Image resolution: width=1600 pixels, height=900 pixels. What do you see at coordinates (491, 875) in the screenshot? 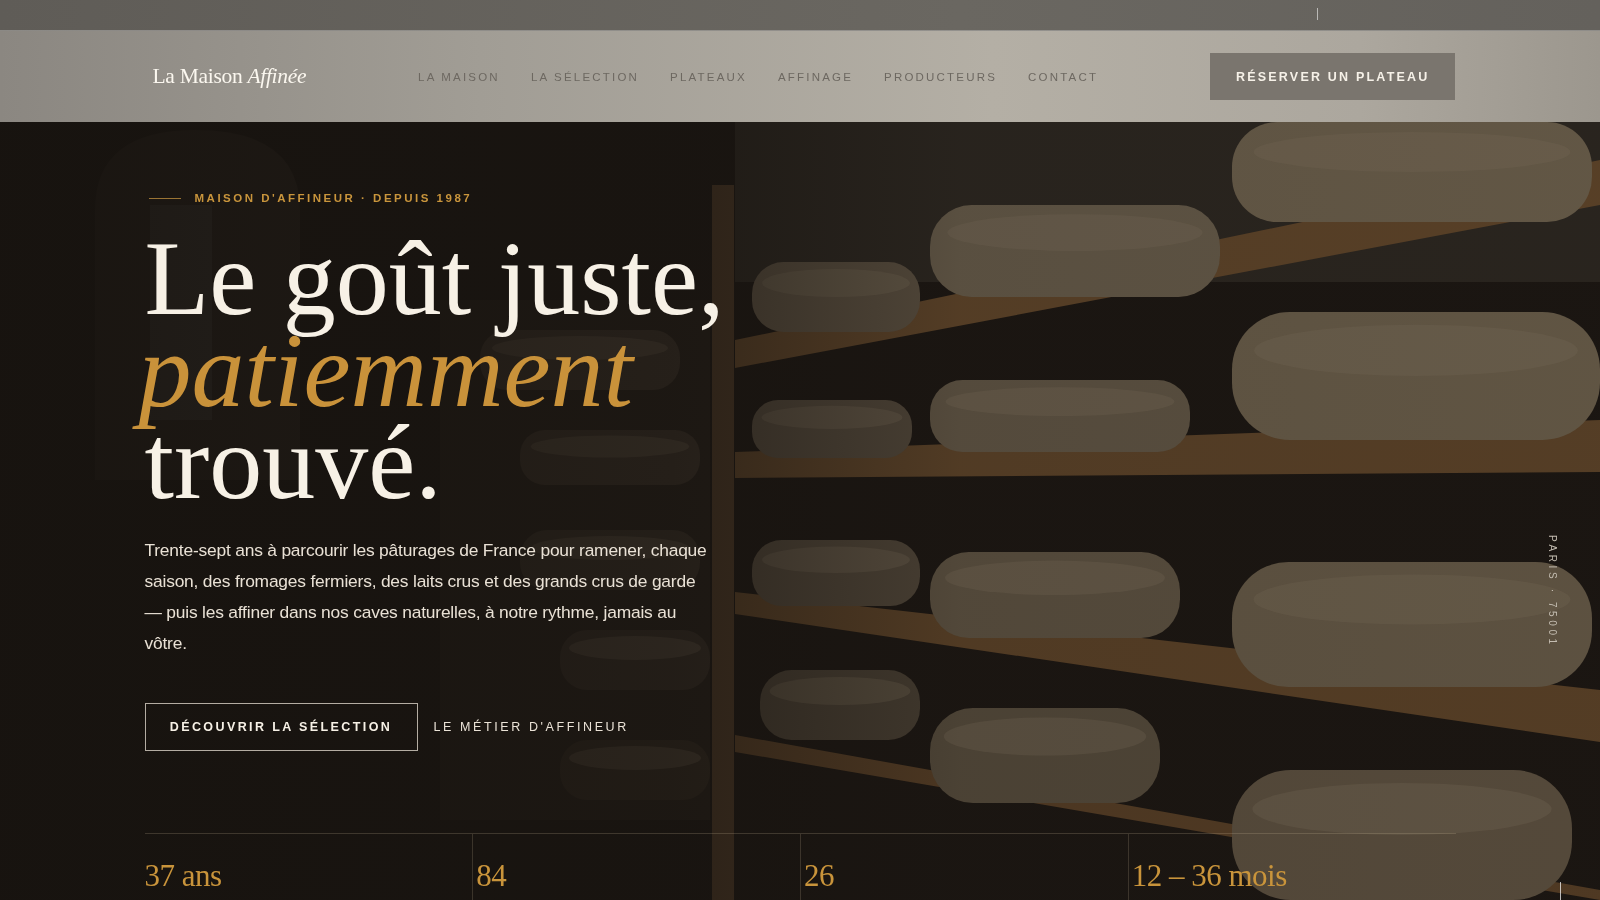
I see `stat-value: 84` at bounding box center [491, 875].